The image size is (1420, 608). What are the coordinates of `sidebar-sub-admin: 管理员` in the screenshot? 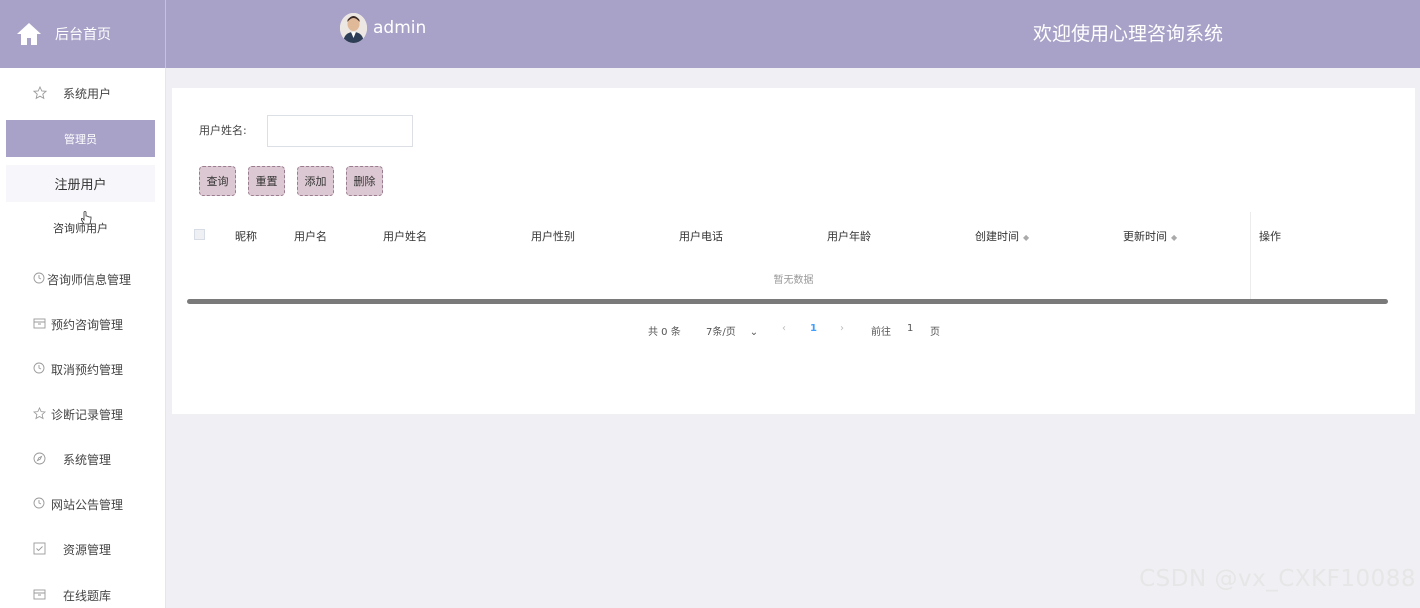 It's located at (80, 138).